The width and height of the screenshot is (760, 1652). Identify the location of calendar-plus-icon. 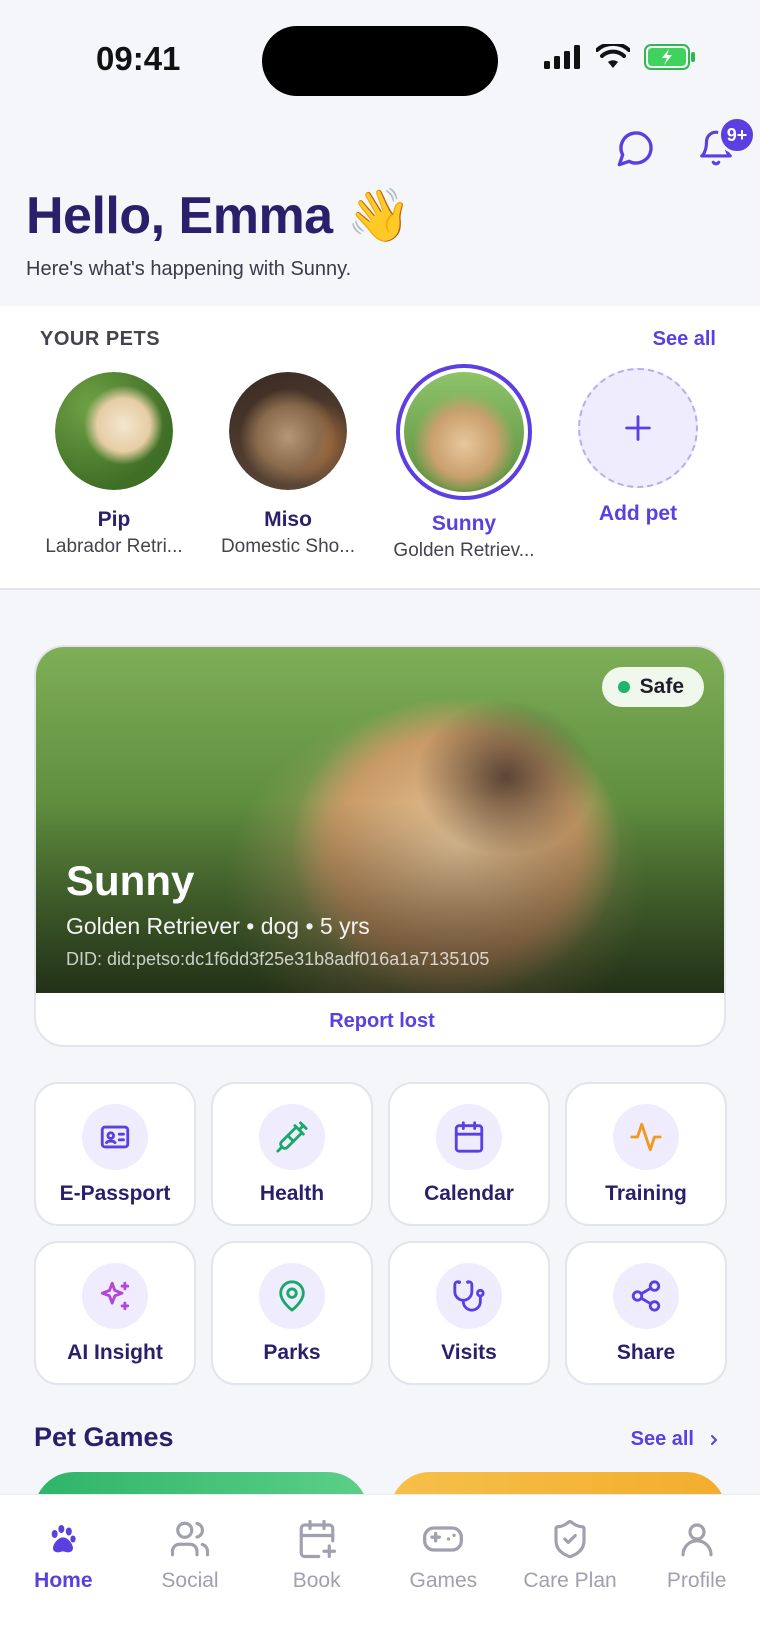
(317, 1539).